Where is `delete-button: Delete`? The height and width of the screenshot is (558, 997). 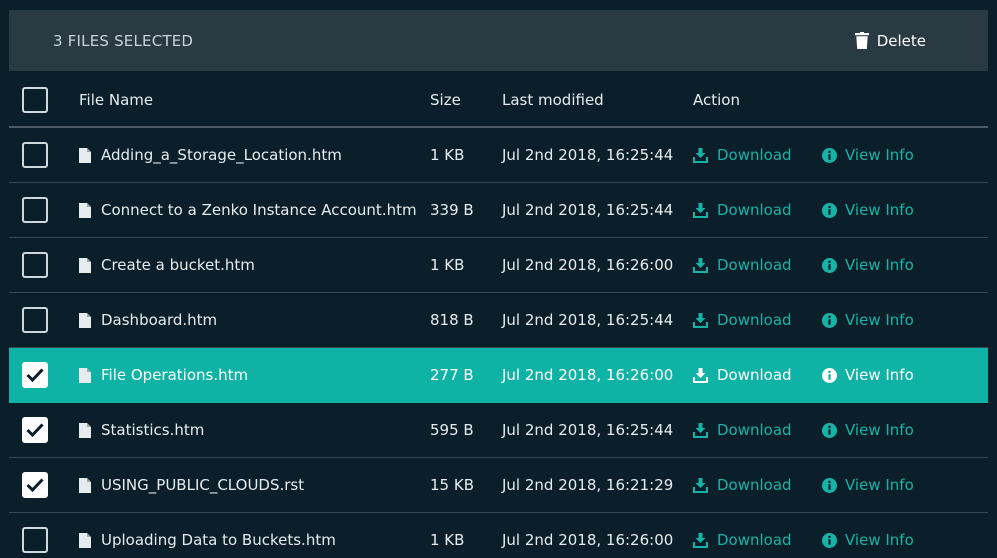
delete-button: Delete is located at coordinates (890, 40).